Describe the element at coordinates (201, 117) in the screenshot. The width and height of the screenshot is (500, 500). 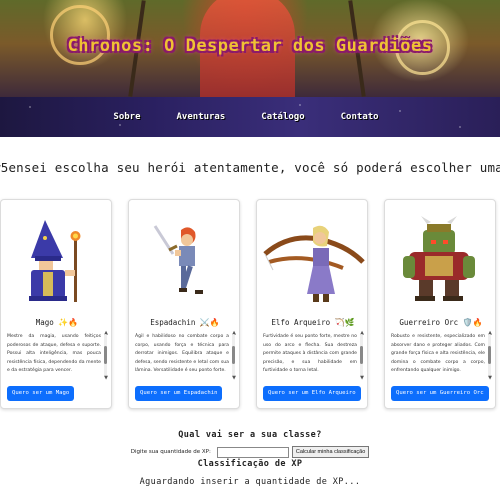
I see `nav-link-aventuras: Aventuras` at that location.